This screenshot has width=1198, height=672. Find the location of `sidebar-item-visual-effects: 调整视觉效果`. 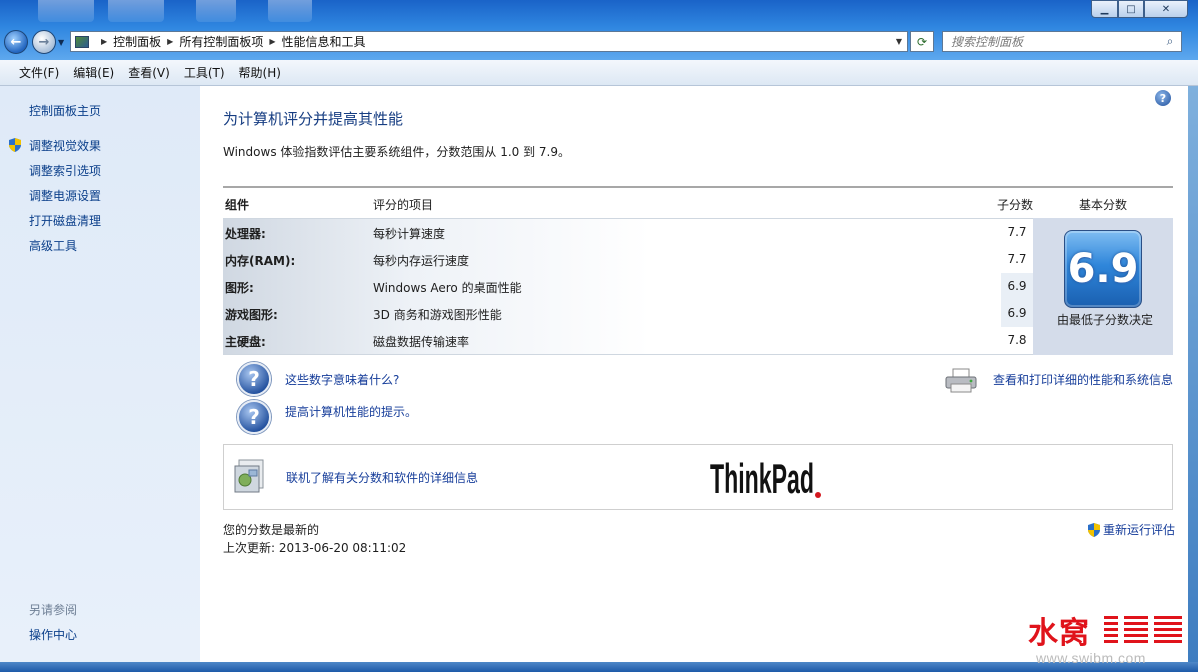

sidebar-item-visual-effects: 调整视觉效果 is located at coordinates (65, 145).